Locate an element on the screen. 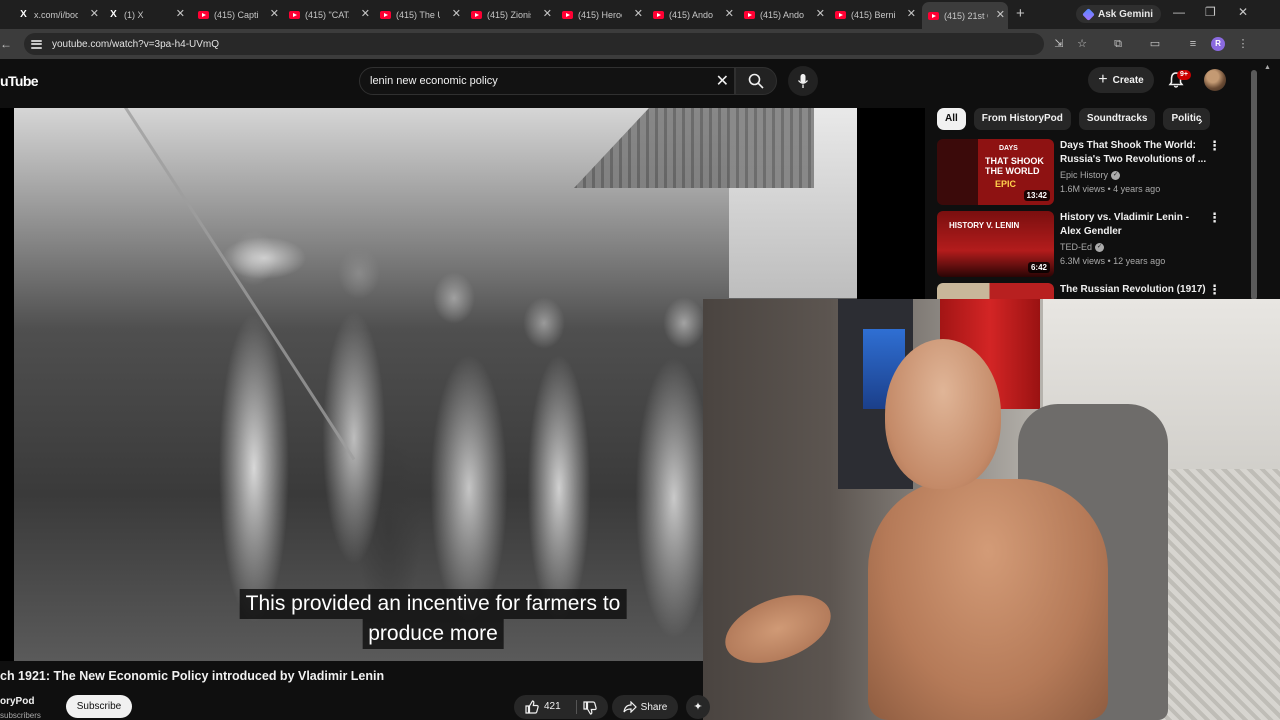 The width and height of the screenshot is (1280, 720). restore-icon: ❐ is located at coordinates (1210, 12).